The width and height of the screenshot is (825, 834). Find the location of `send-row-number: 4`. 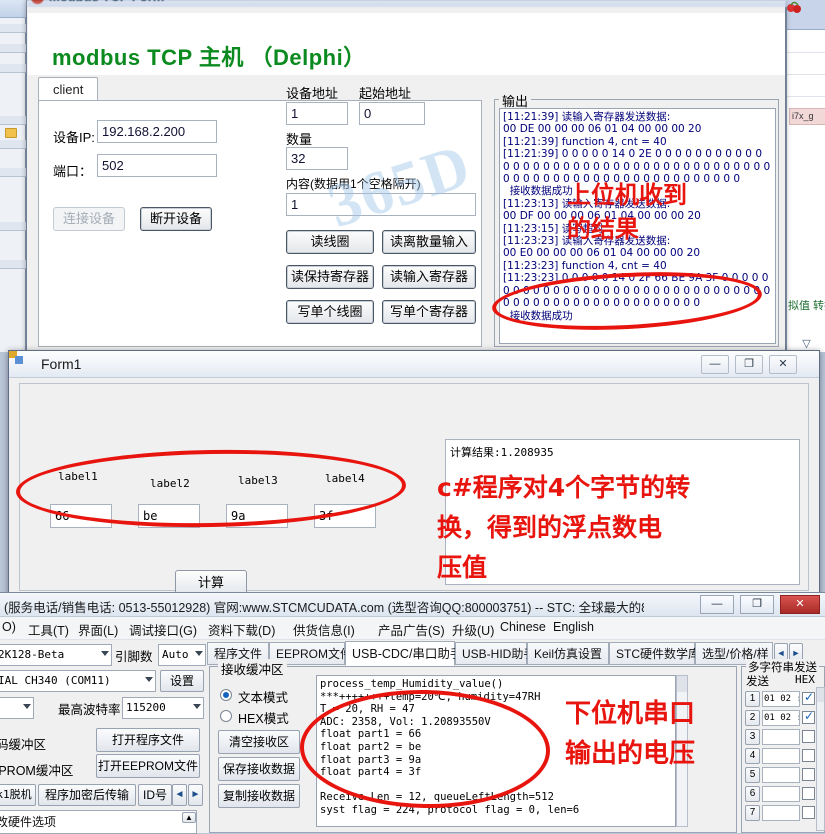

send-row-number: 4 is located at coordinates (752, 756).